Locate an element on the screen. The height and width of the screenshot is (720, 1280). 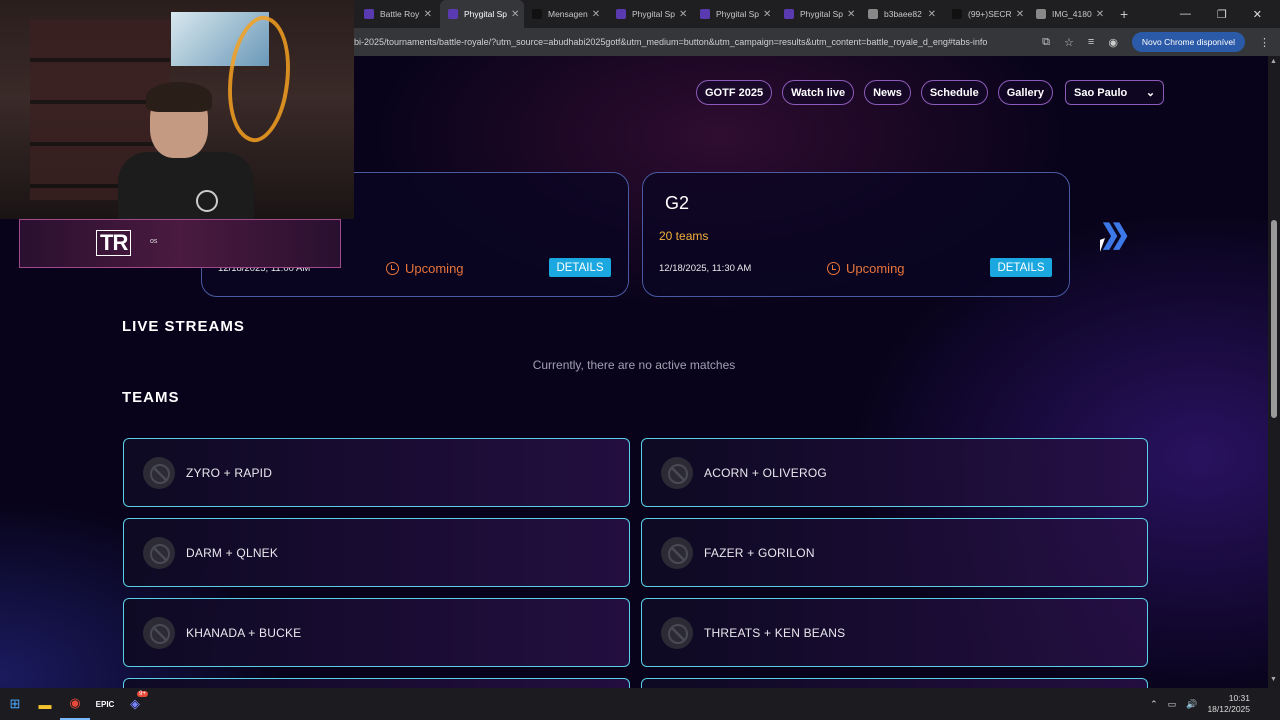
match-date: 12/18/2025, 11:30 AM is located at coordinates (705, 268).